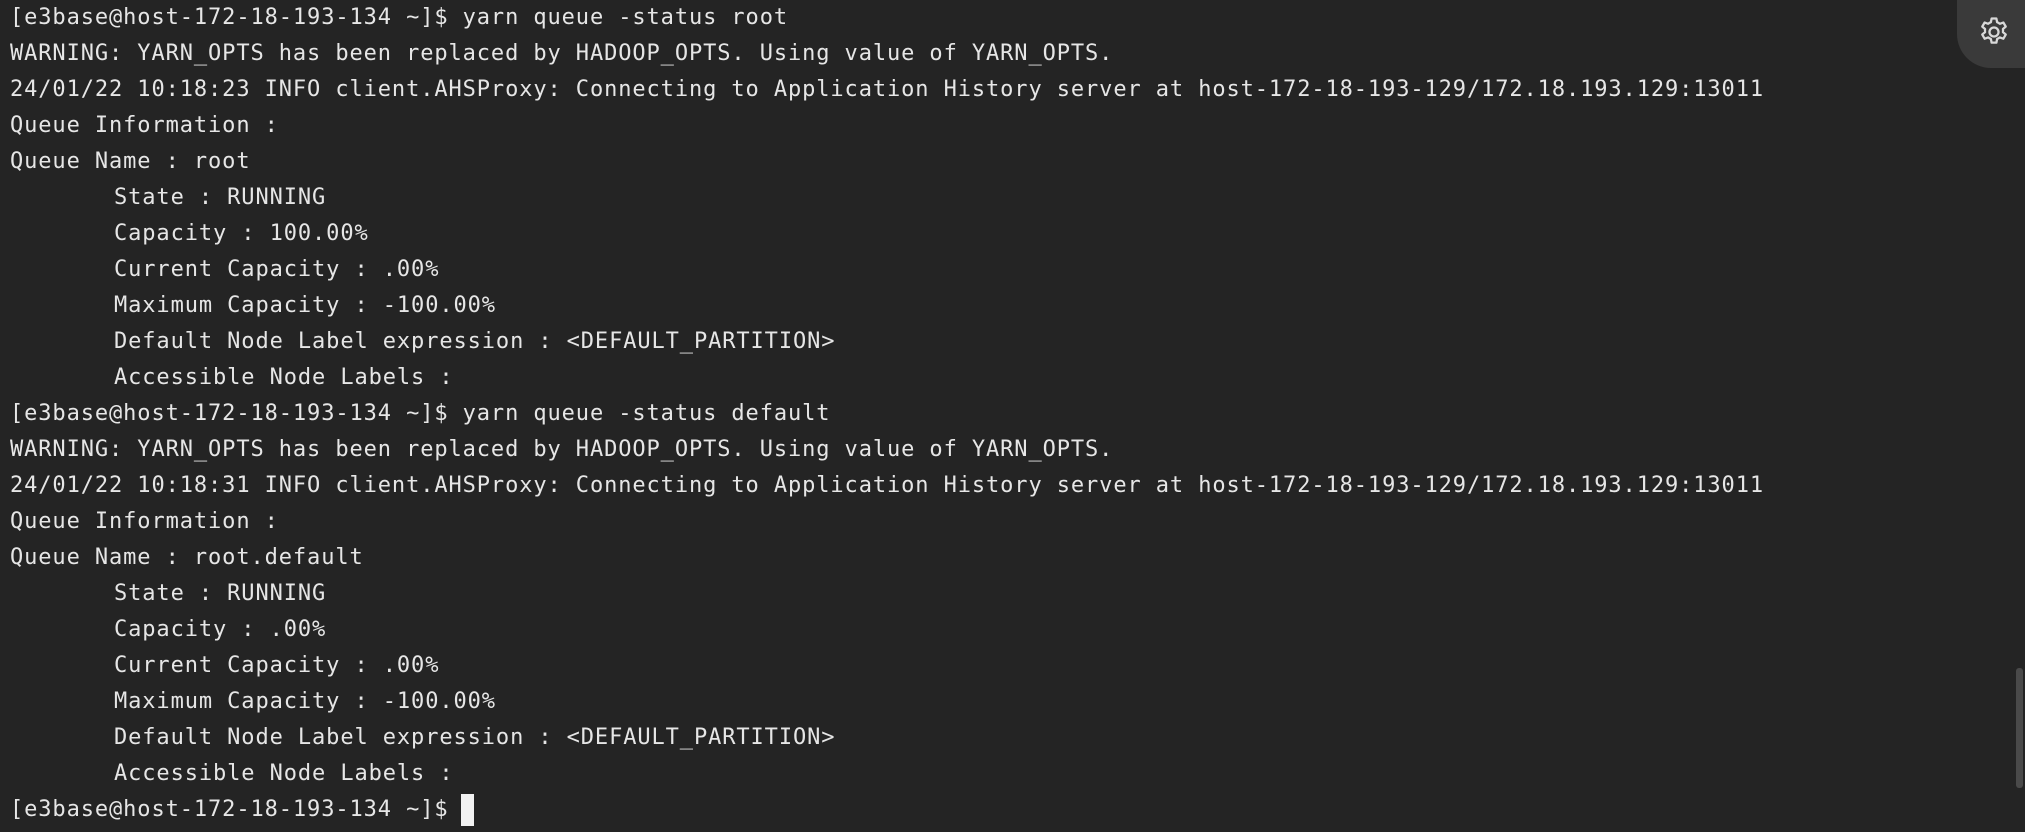  I want to click on terminal-line: Queue Name : root.default, so click(187, 557).